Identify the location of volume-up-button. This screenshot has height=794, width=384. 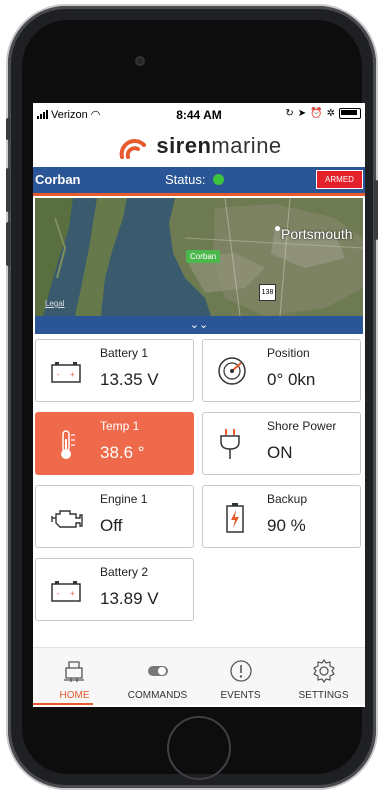
(8, 190).